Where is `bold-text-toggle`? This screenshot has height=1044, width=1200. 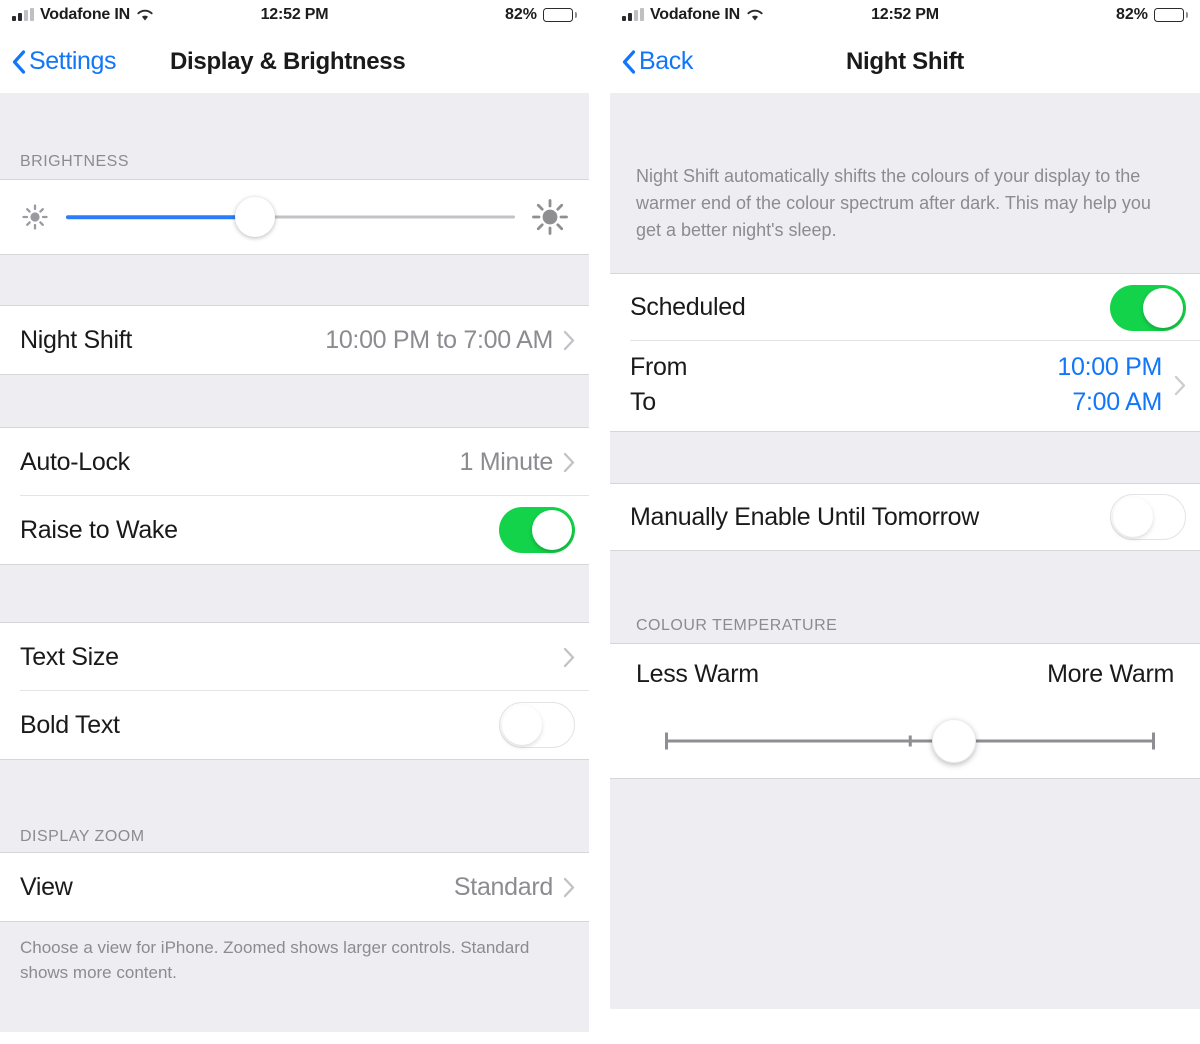
bold-text-toggle is located at coordinates (537, 725).